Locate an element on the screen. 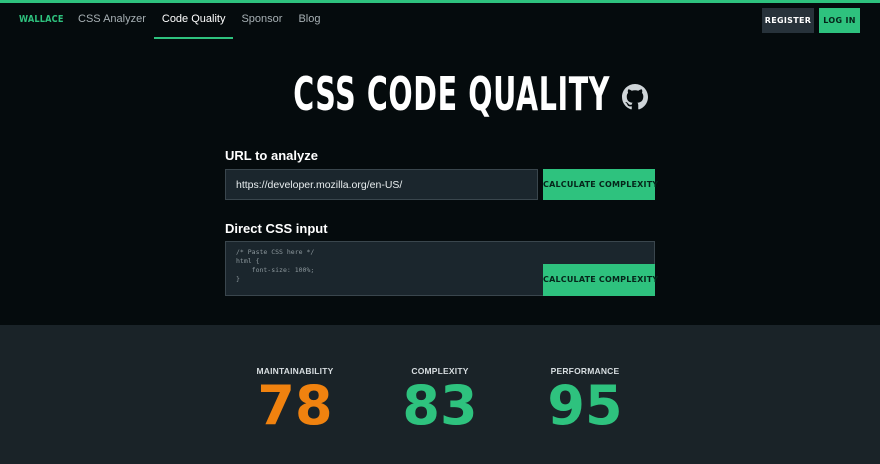  github-icon-svg is located at coordinates (635, 97).